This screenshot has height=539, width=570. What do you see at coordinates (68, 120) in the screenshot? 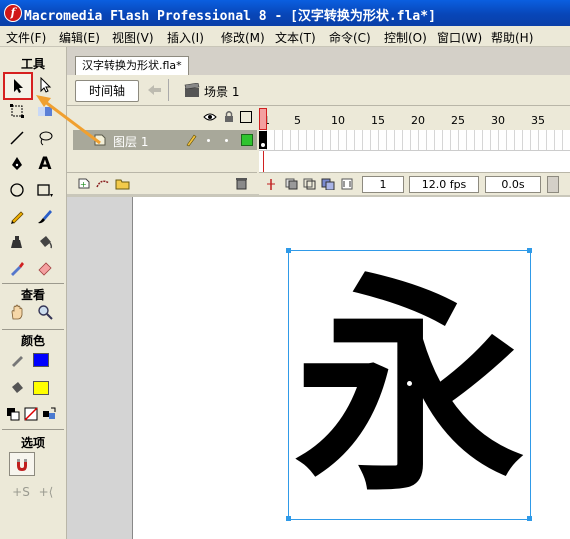
I see `annotation-arrow` at bounding box center [68, 120].